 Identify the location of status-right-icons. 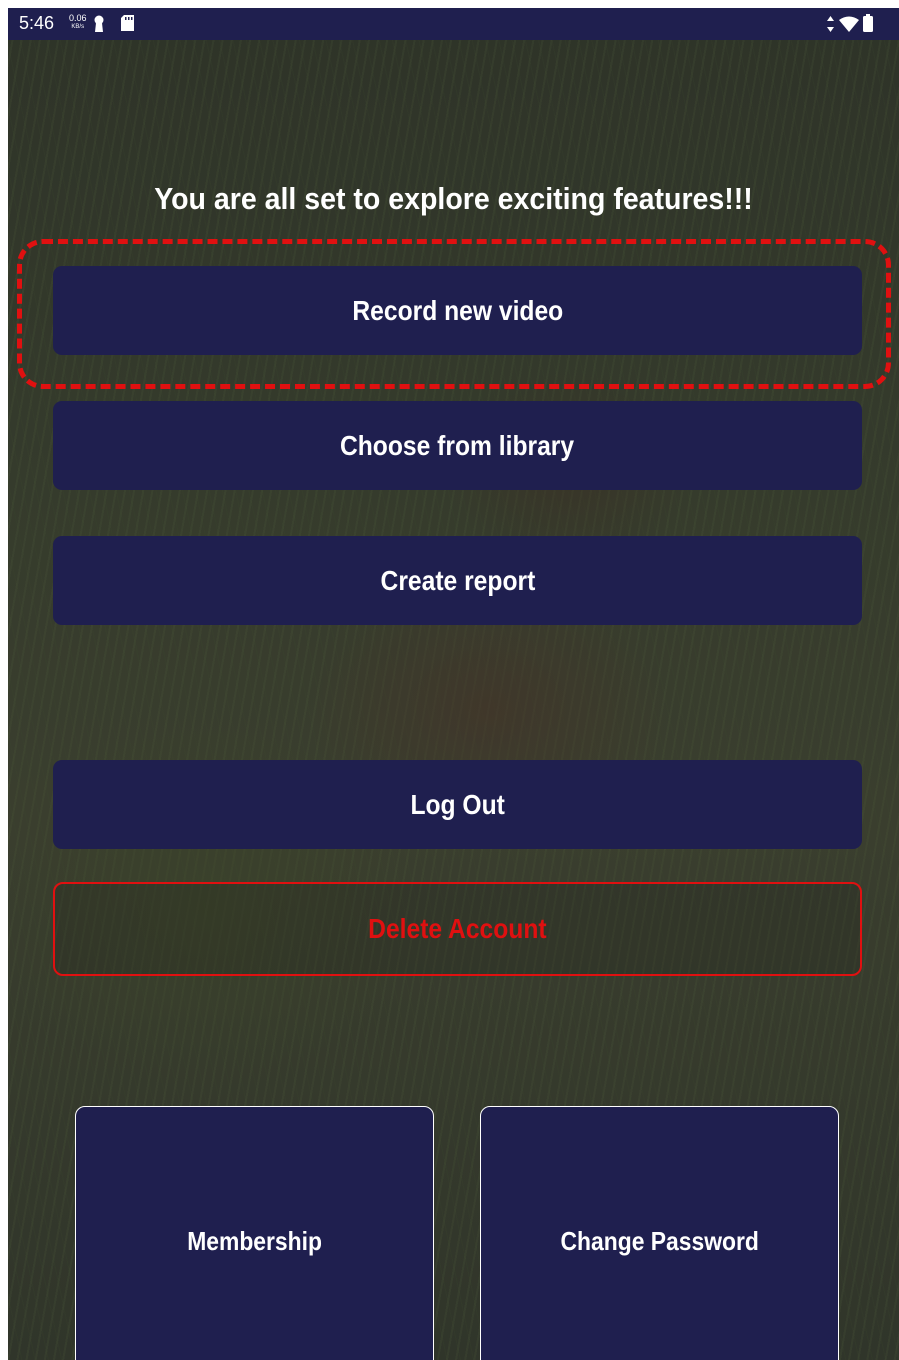
(850, 25).